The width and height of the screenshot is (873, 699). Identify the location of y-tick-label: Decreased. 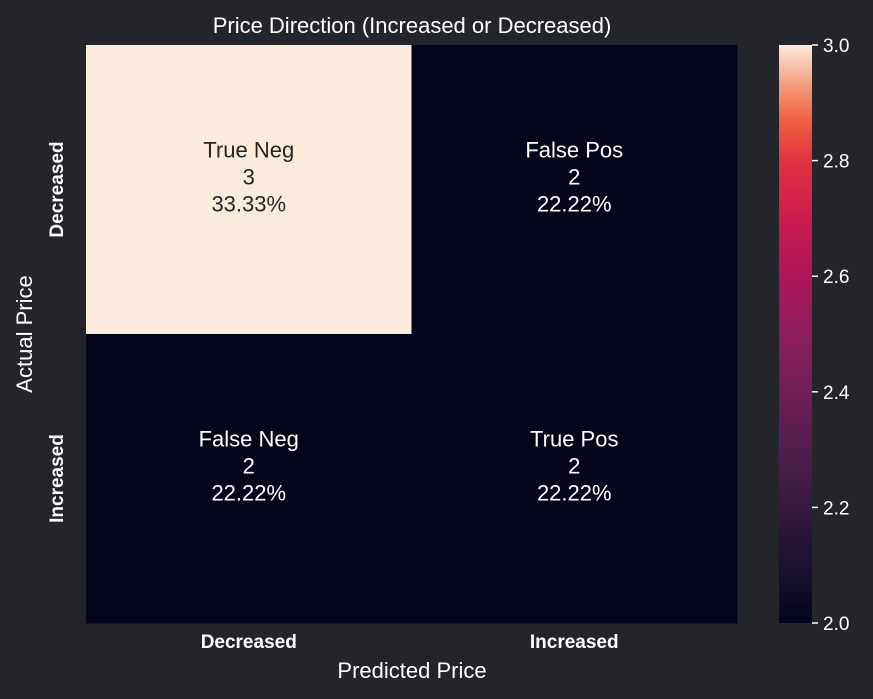
(57, 189).